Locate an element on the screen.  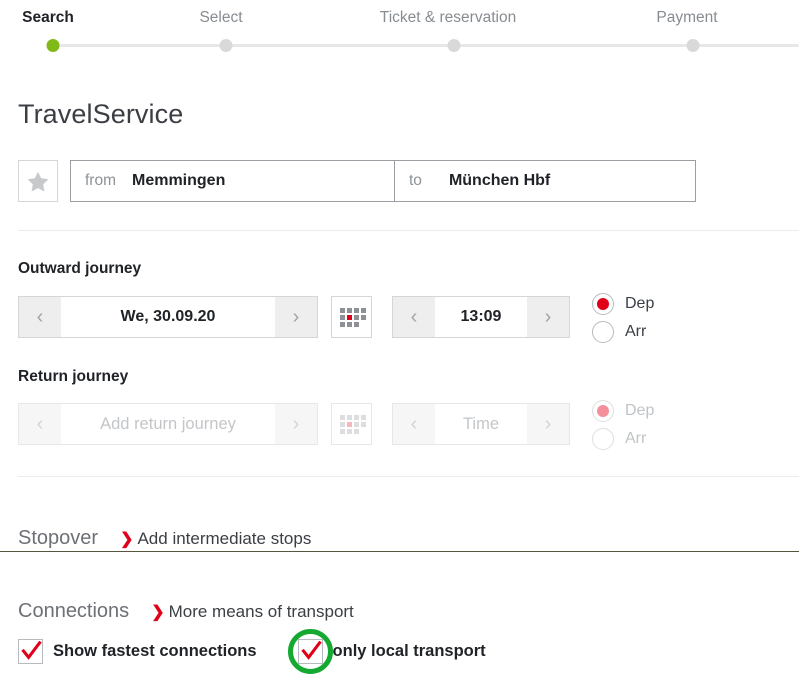
outward-calendar-button is located at coordinates (351, 317).